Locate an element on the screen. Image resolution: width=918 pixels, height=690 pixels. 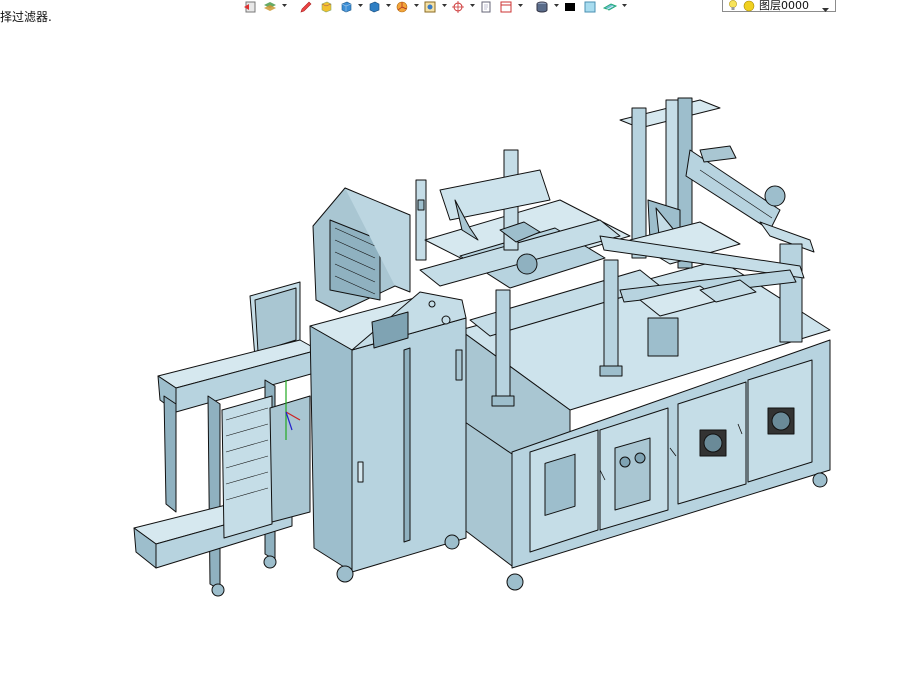
layer-select: 图层0000 is located at coordinates (779, 6).